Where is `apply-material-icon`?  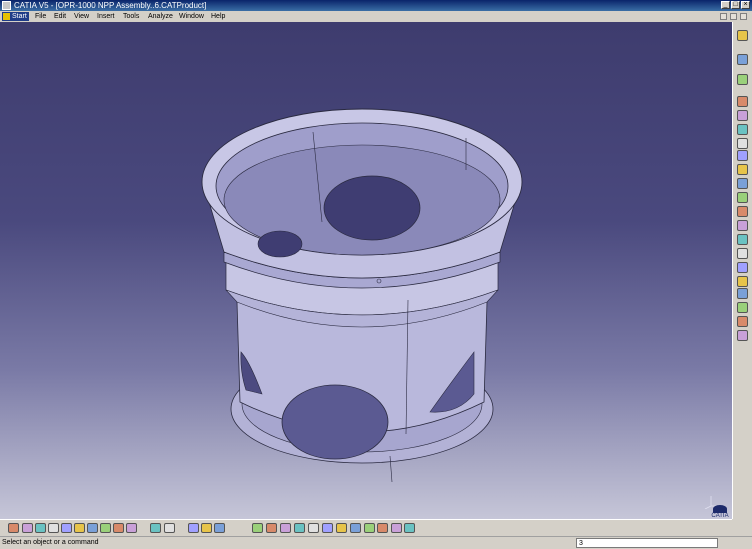 apply-material-icon is located at coordinates (206, 528).